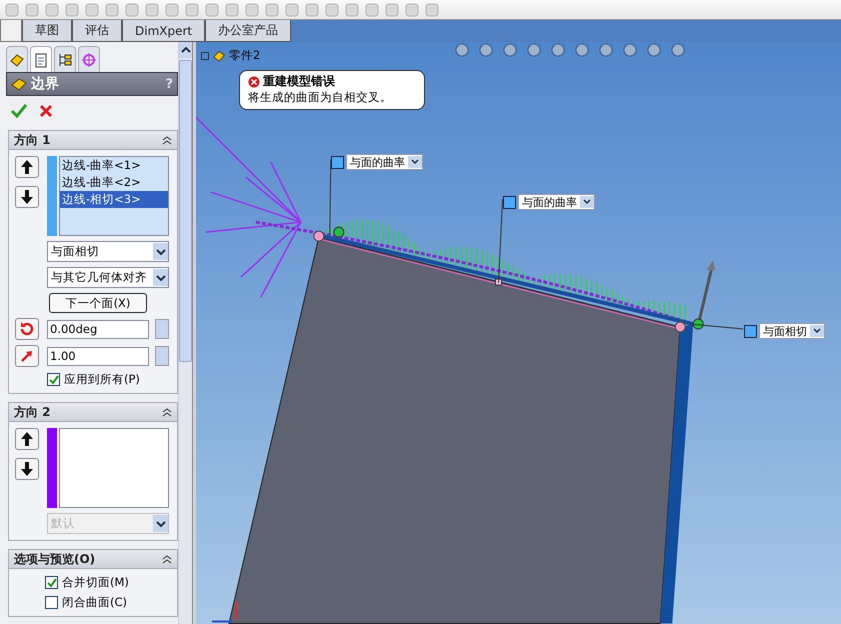  What do you see at coordinates (47, 31) in the screenshot?
I see `command-tab: 草图` at bounding box center [47, 31].